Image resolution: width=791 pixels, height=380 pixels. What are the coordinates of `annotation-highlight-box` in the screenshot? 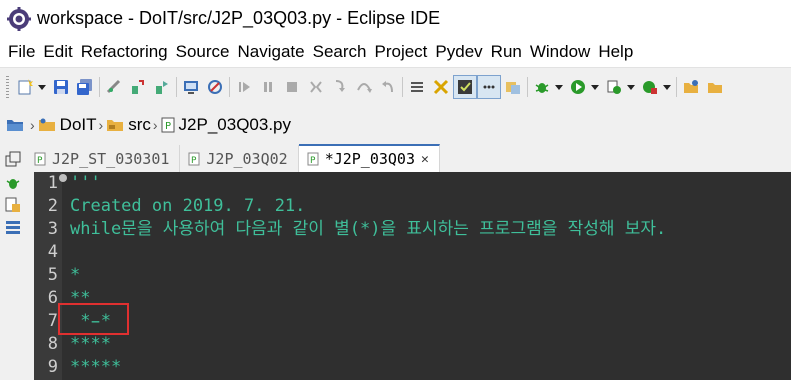 It's located at (93, 319).